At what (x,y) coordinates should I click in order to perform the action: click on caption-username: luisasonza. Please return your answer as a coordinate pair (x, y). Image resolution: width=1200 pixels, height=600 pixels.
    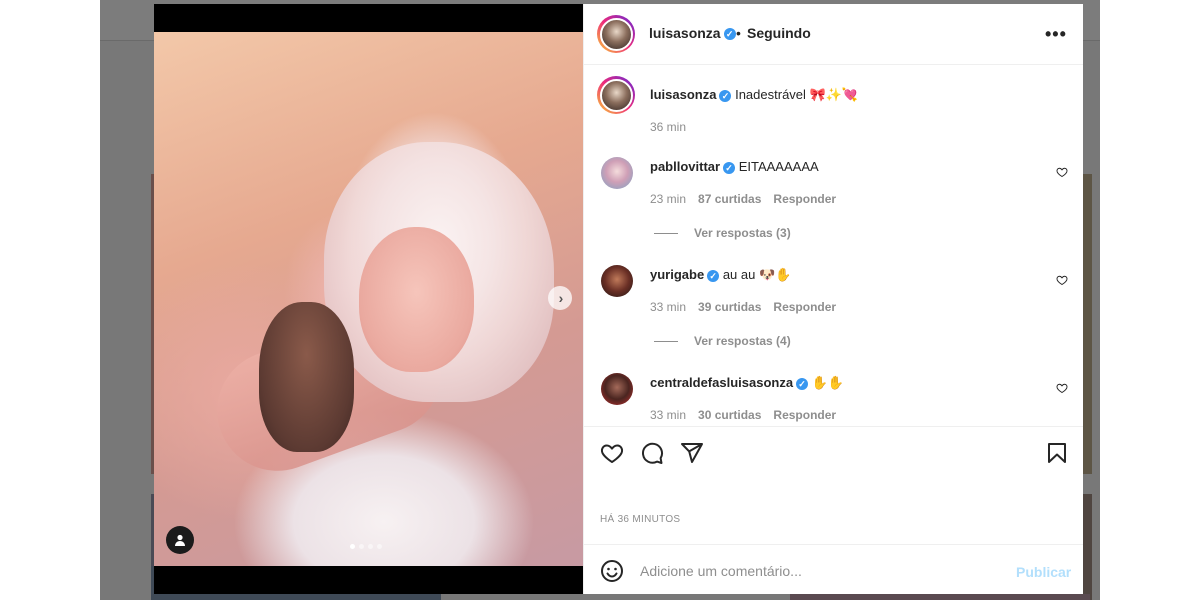
    Looking at the image, I should click on (683, 94).